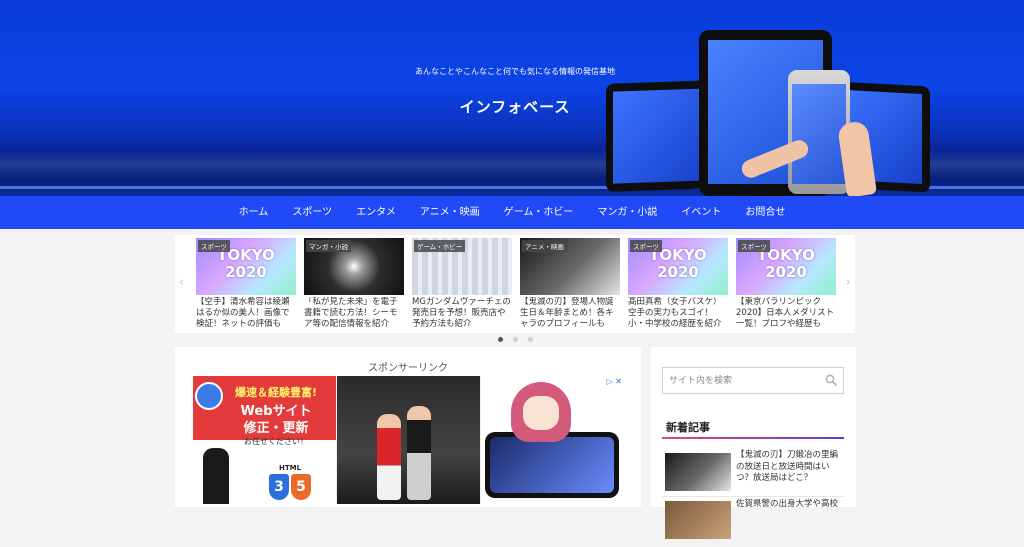  I want to click on card-title-link: 【空手】清水希容は綾瀬はるか似の美人！画像で検証！ネットの評価も, so click(246, 313).